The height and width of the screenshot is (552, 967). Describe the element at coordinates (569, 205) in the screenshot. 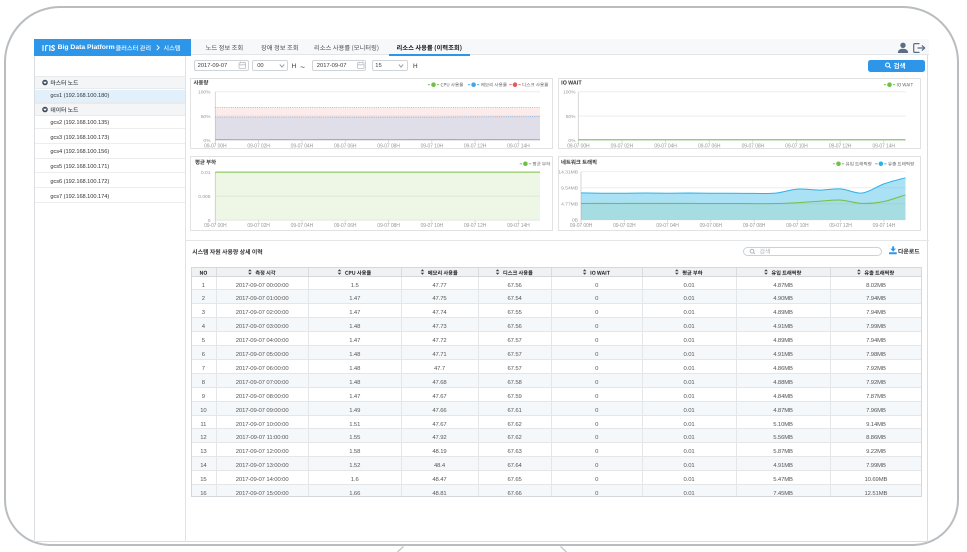

I see `svg-text: 4.77MB` at that location.